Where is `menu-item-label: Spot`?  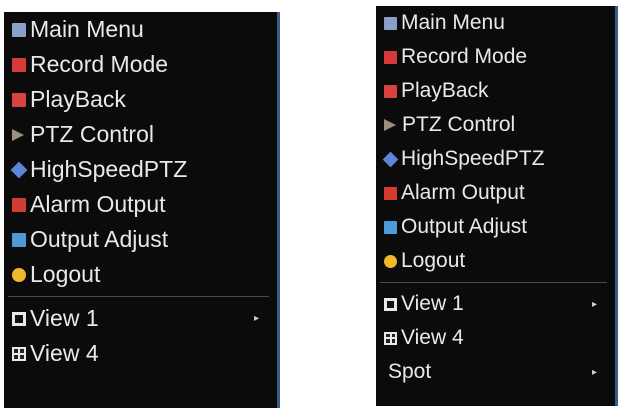 menu-item-label: Spot is located at coordinates (410, 371).